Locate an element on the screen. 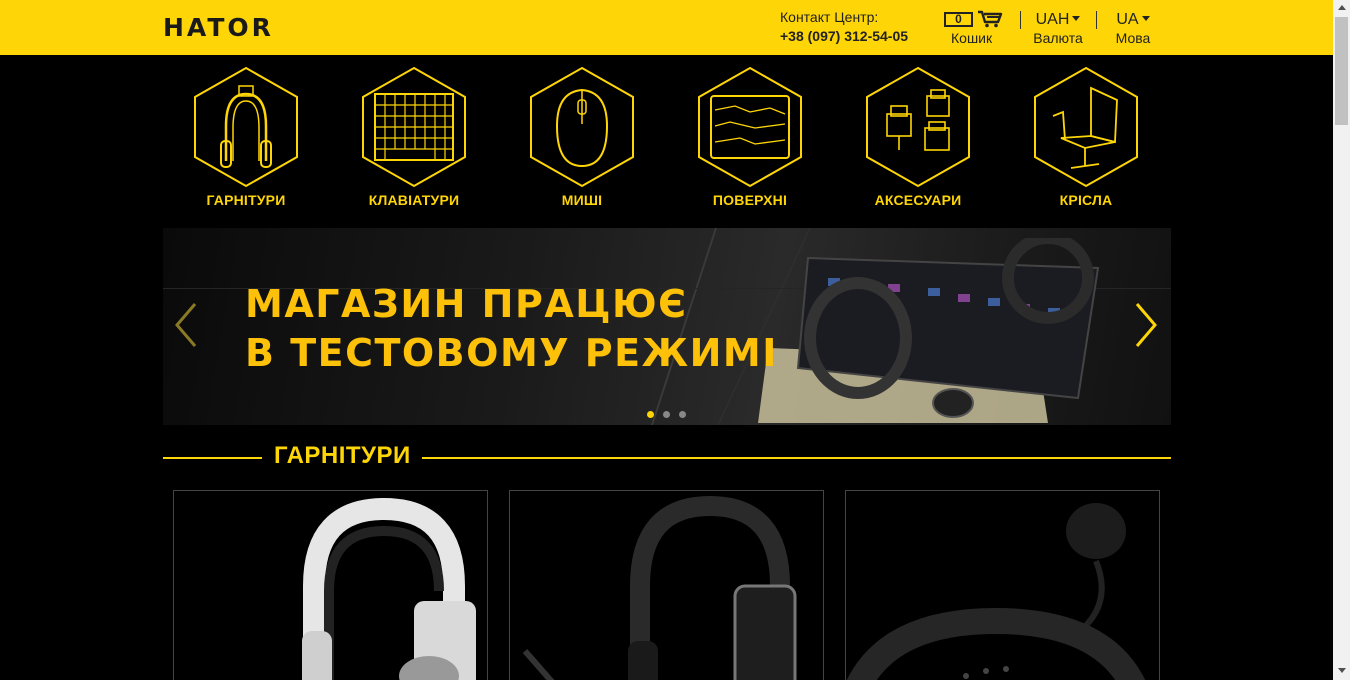  headset-icon is located at coordinates (246, 127).